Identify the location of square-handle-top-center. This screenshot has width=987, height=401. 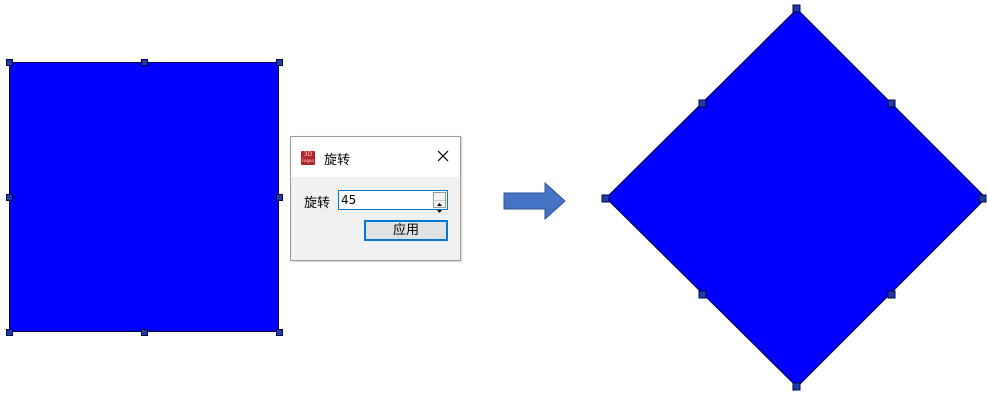
(144, 62).